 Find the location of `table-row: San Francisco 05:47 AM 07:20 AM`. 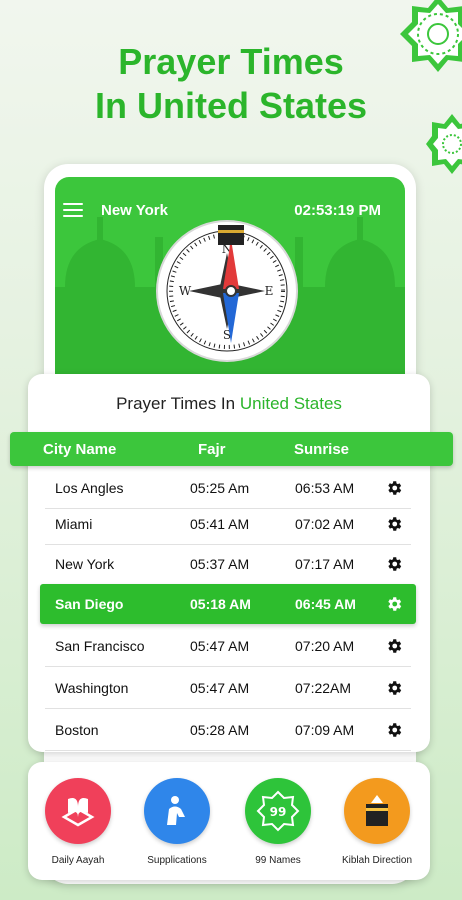

table-row: San Francisco 05:47 AM 07:20 AM is located at coordinates (228, 646).